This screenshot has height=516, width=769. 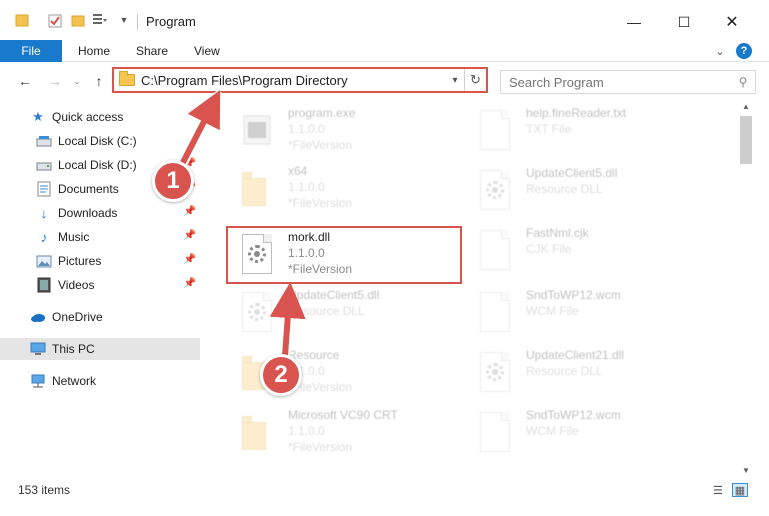 What do you see at coordinates (718, 490) in the screenshot?
I see `details-view-icon: ☰` at bounding box center [718, 490].